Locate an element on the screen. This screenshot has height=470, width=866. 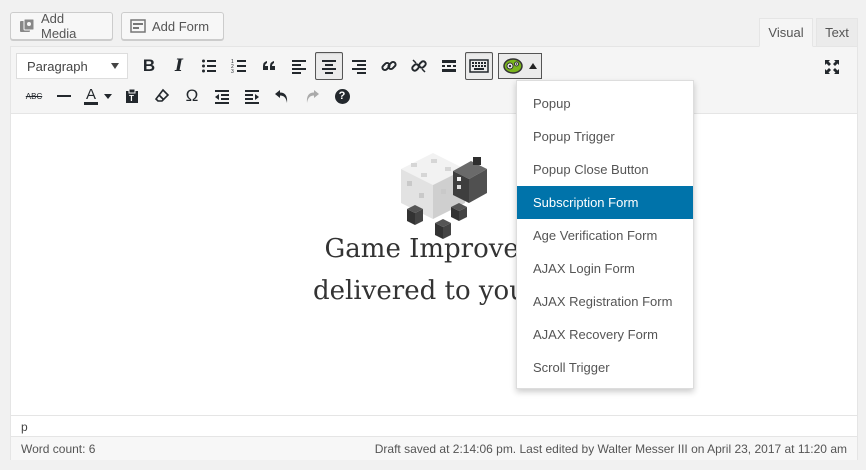
add-form-label: Add Form is located at coordinates (181, 26).